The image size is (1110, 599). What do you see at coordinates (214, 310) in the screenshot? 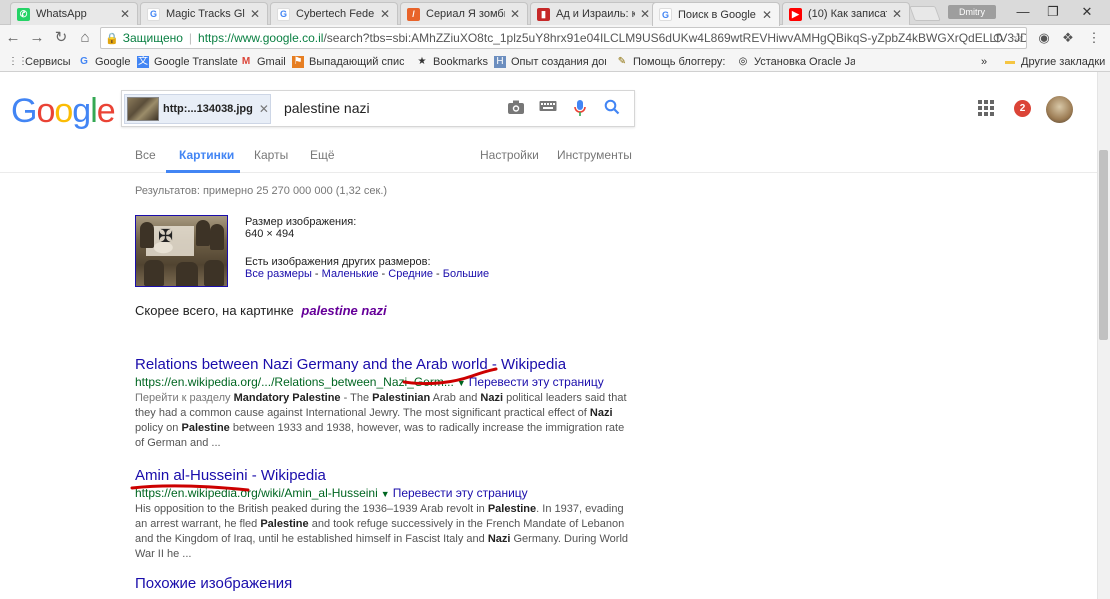
I see `best-guess-label: Скорее всего, на картинке` at bounding box center [214, 310].